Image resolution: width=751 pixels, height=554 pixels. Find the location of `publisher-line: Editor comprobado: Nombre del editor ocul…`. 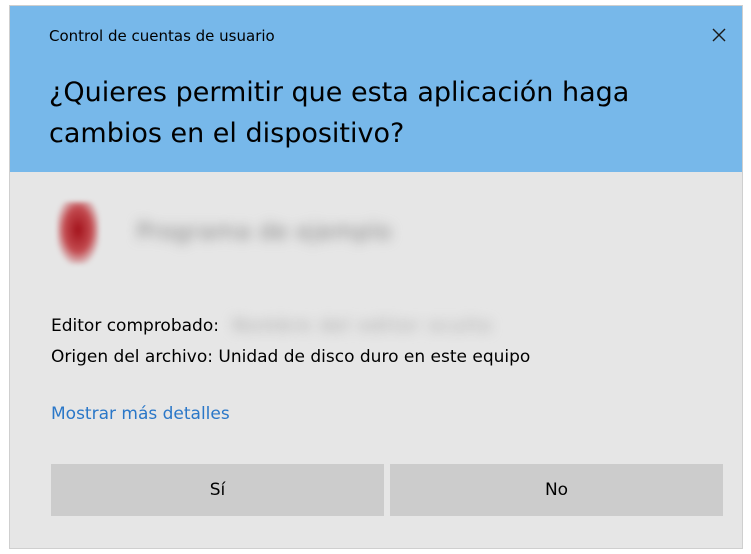

publisher-line: Editor comprobado: Nombre del editor ocul… is located at coordinates (290, 326).